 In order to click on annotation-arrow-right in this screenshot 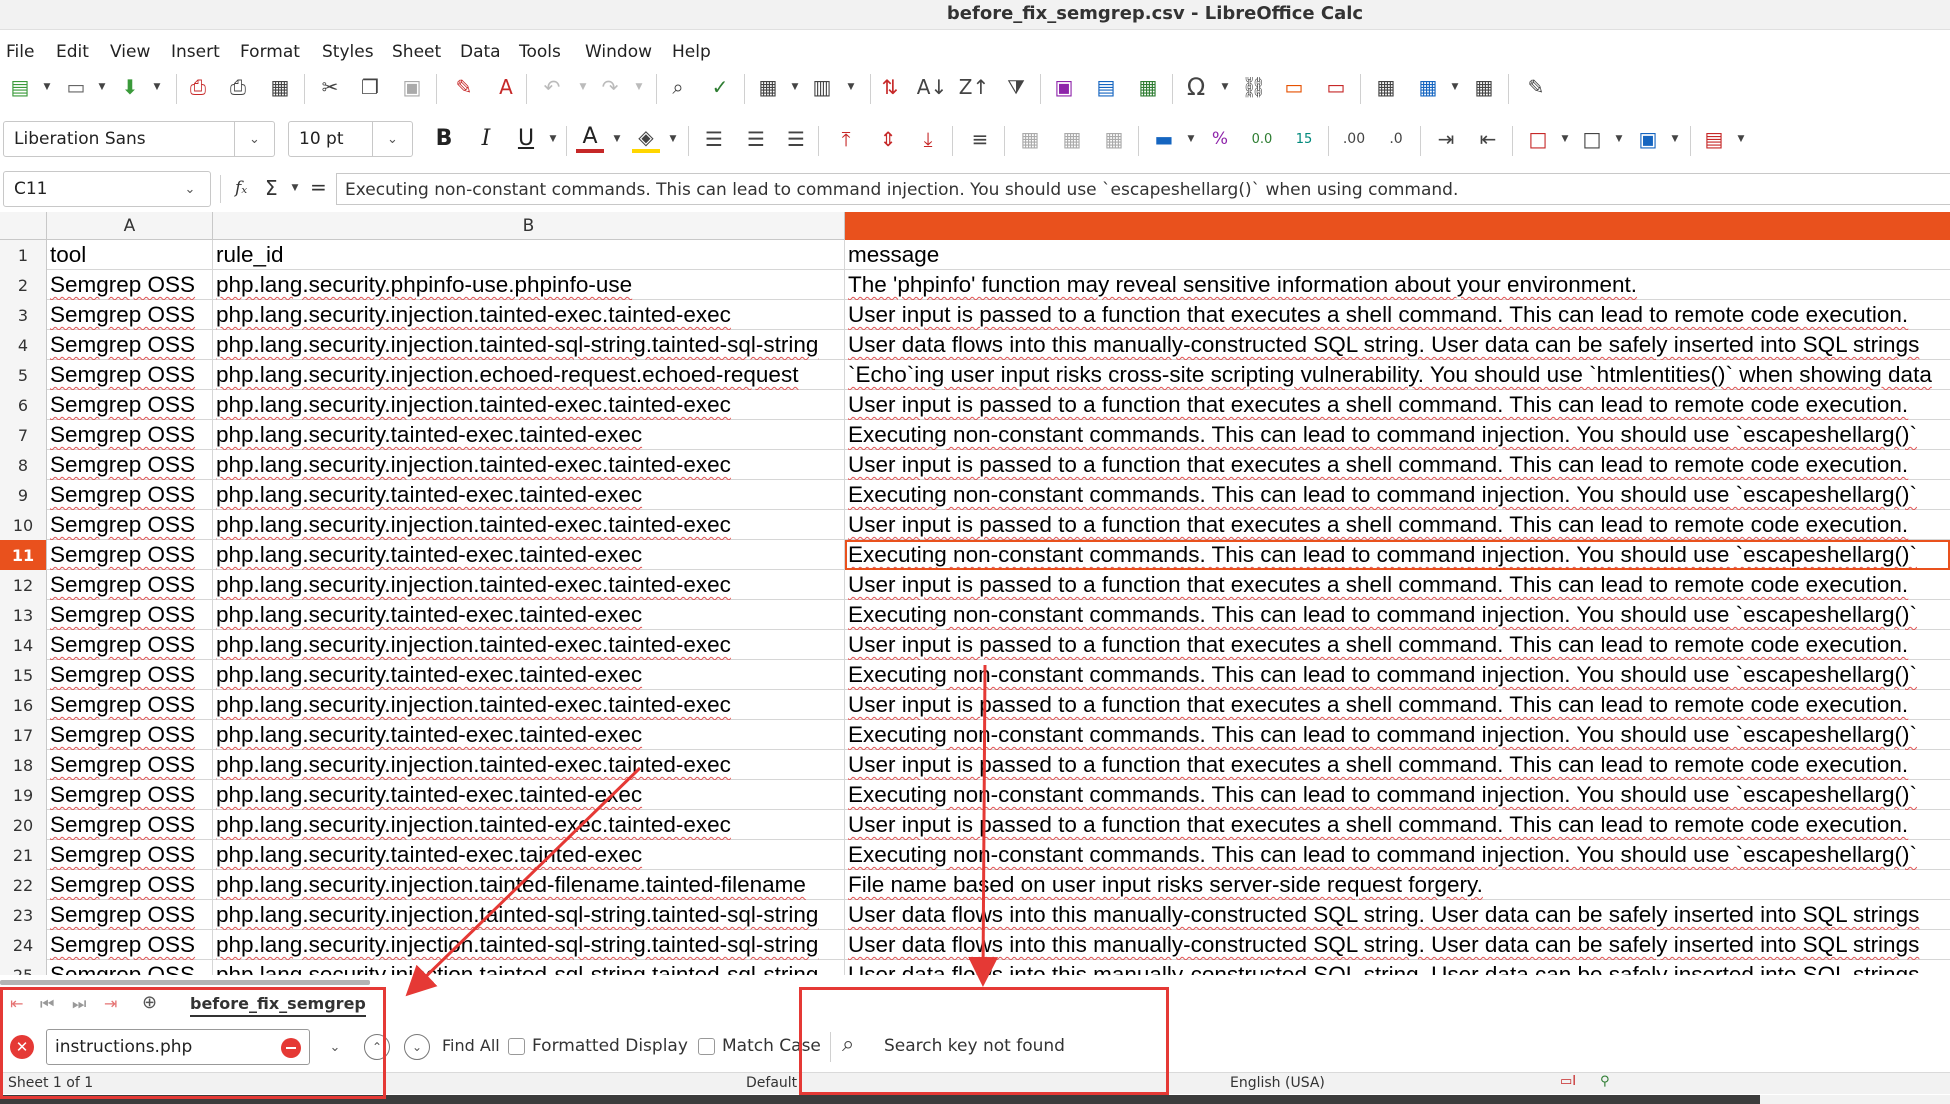, I will do `click(983, 825)`.